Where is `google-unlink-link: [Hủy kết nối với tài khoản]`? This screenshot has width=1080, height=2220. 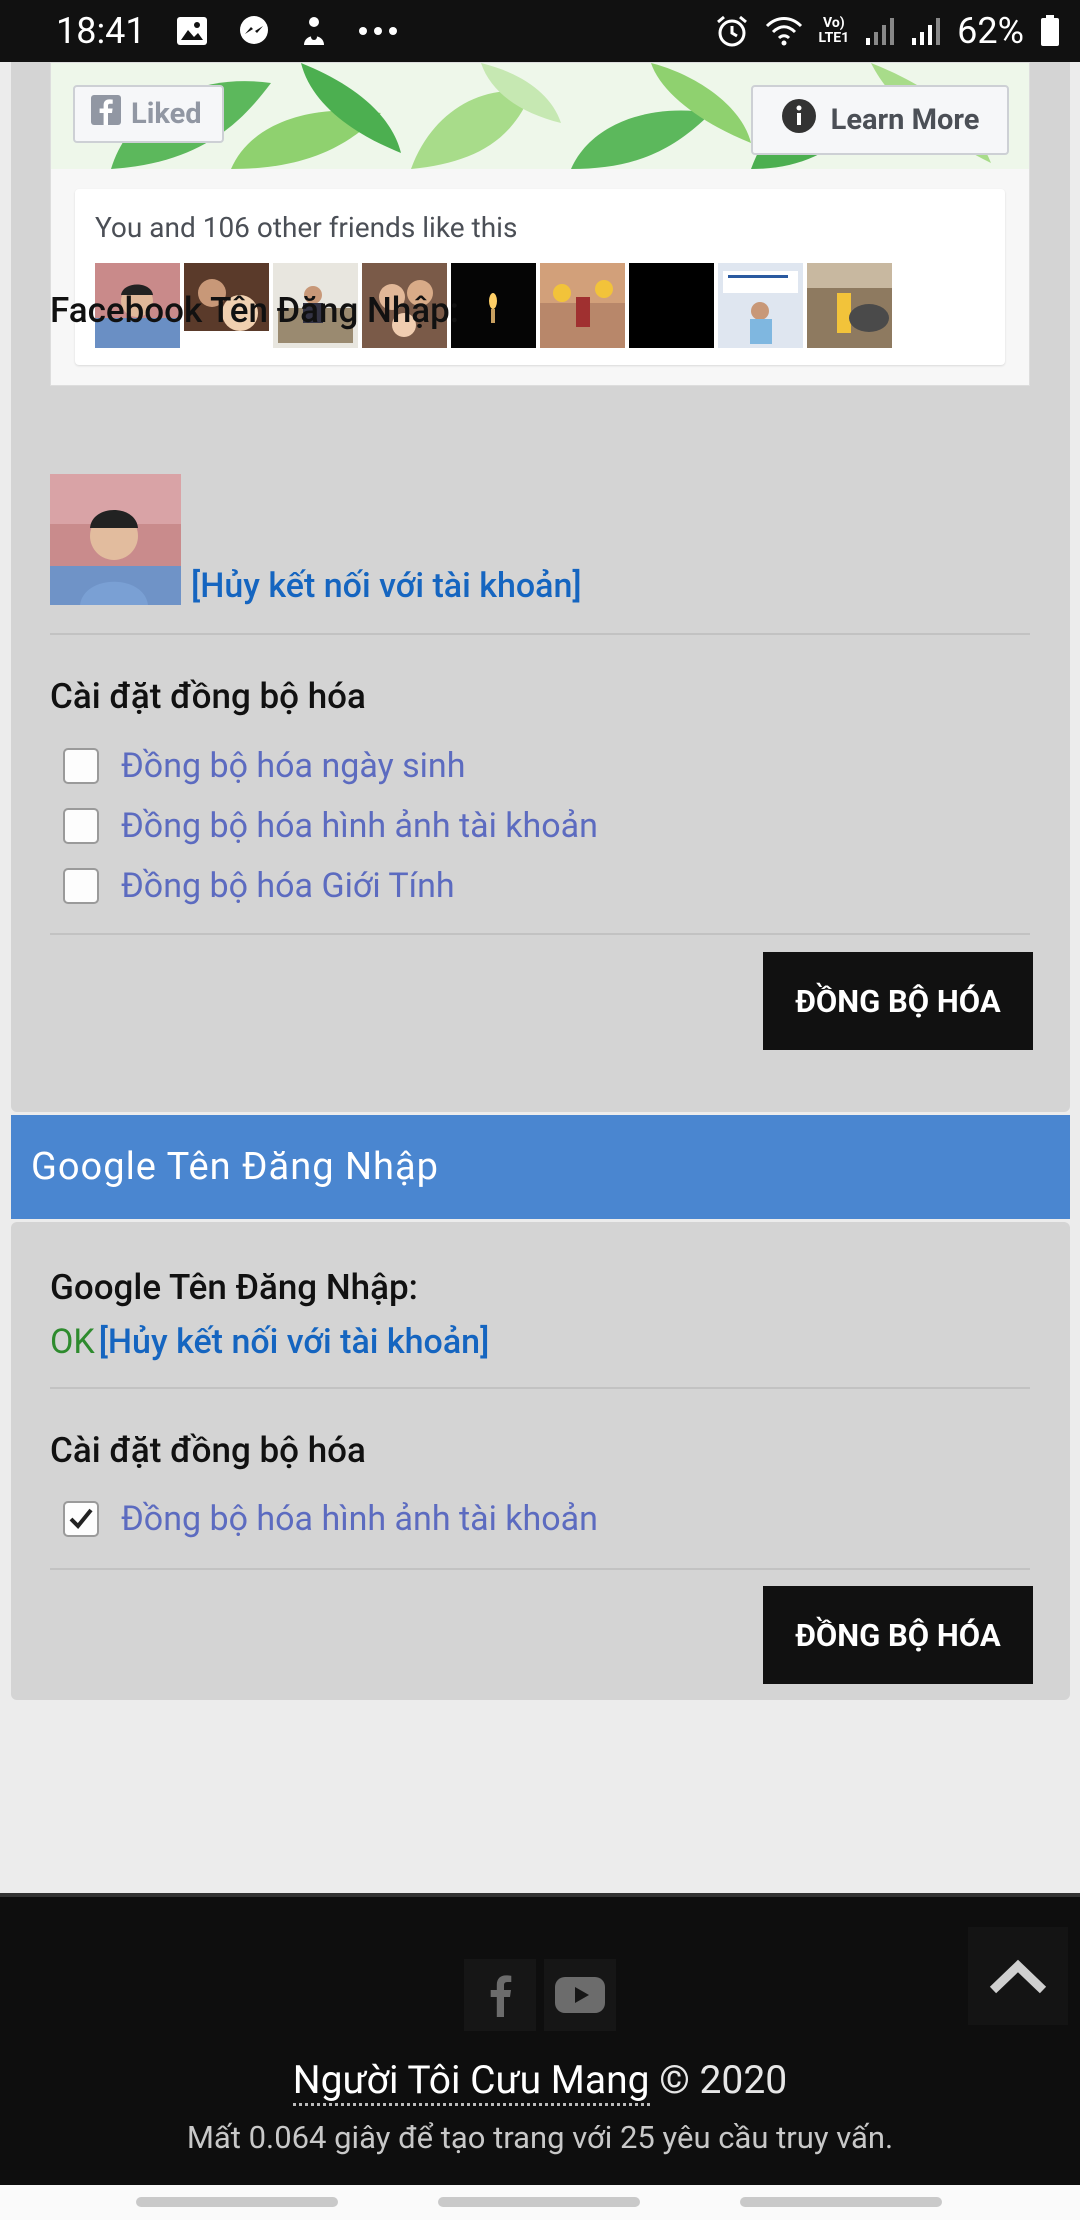 google-unlink-link: [Hủy kết nối với tài khoản] is located at coordinates (294, 1342).